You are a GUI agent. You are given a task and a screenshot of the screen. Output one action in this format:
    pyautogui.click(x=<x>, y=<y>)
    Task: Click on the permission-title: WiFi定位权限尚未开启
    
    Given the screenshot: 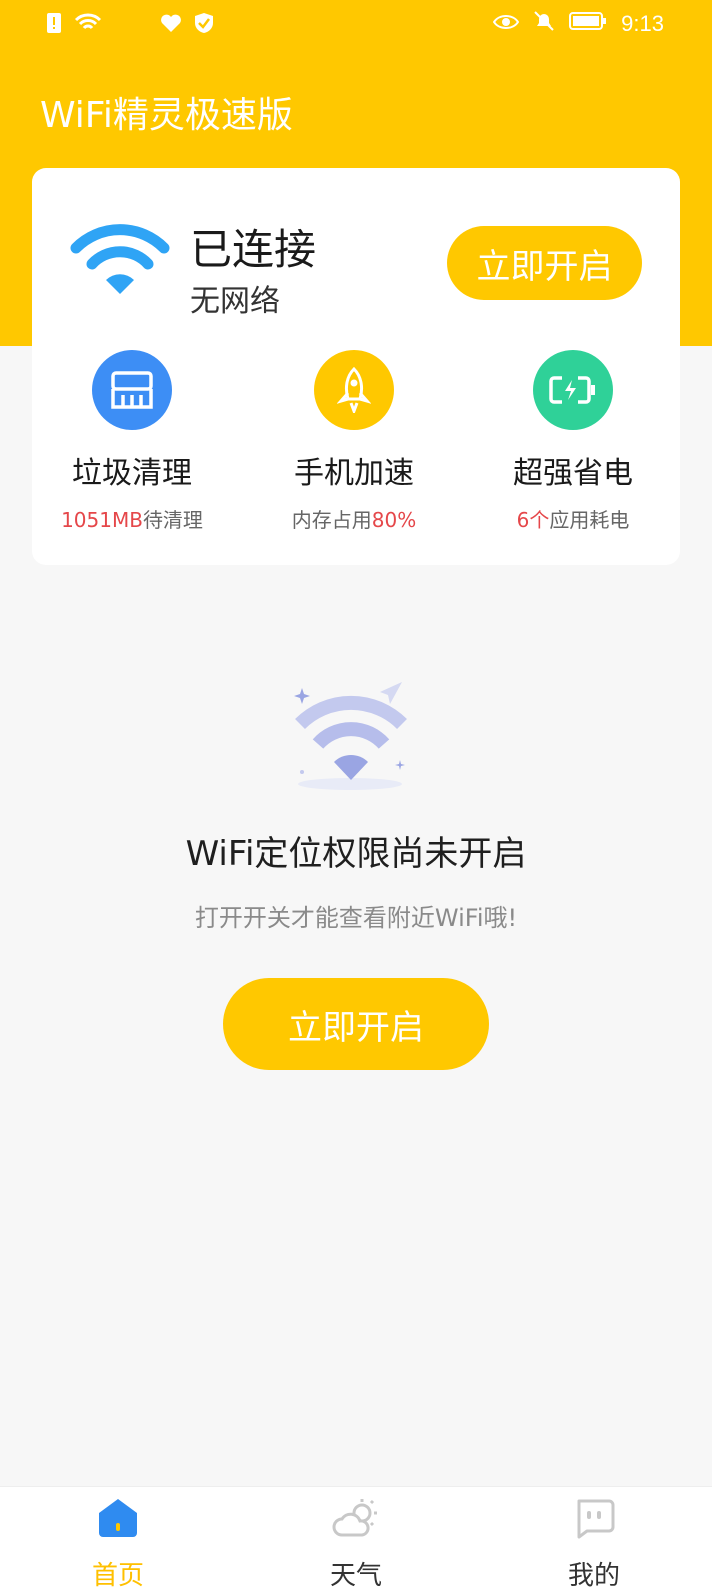 What is the action you would take?
    pyautogui.click(x=356, y=854)
    